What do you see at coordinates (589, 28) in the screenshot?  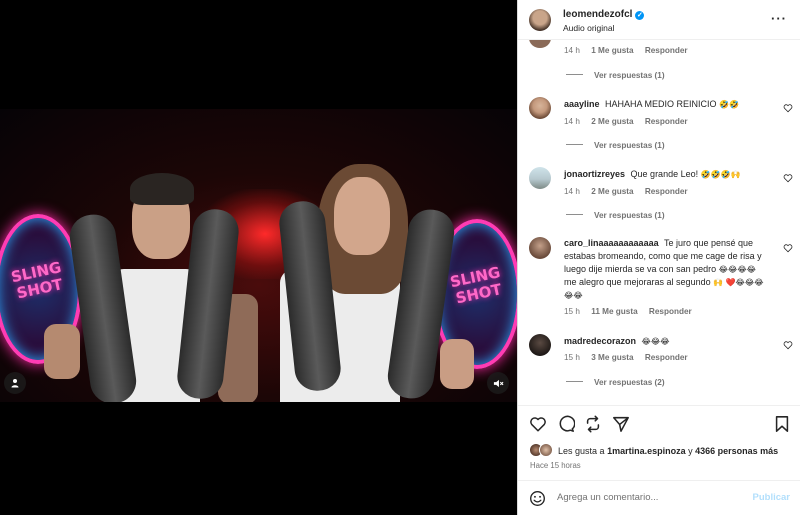 I see `audio-label: Audio original` at bounding box center [589, 28].